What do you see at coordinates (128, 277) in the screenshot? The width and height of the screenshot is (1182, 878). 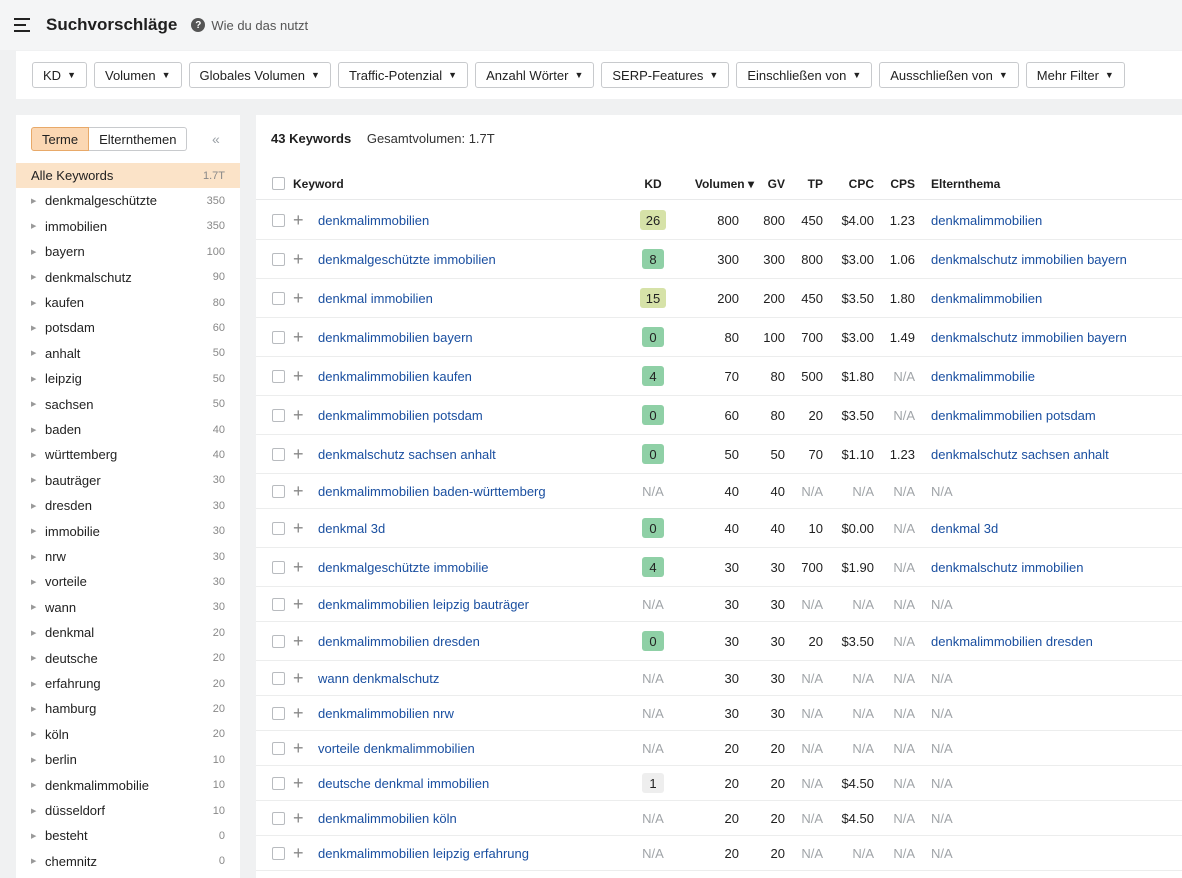 I see `sidebar-item: ▶ denkmalschutz 90` at bounding box center [128, 277].